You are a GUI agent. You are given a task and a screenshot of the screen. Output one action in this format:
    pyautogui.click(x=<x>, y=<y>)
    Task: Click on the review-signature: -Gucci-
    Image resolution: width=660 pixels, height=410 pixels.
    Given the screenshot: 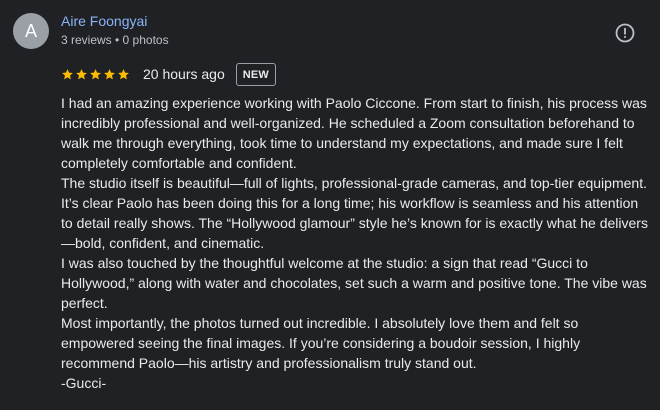 What is the action you would take?
    pyautogui.click(x=84, y=383)
    